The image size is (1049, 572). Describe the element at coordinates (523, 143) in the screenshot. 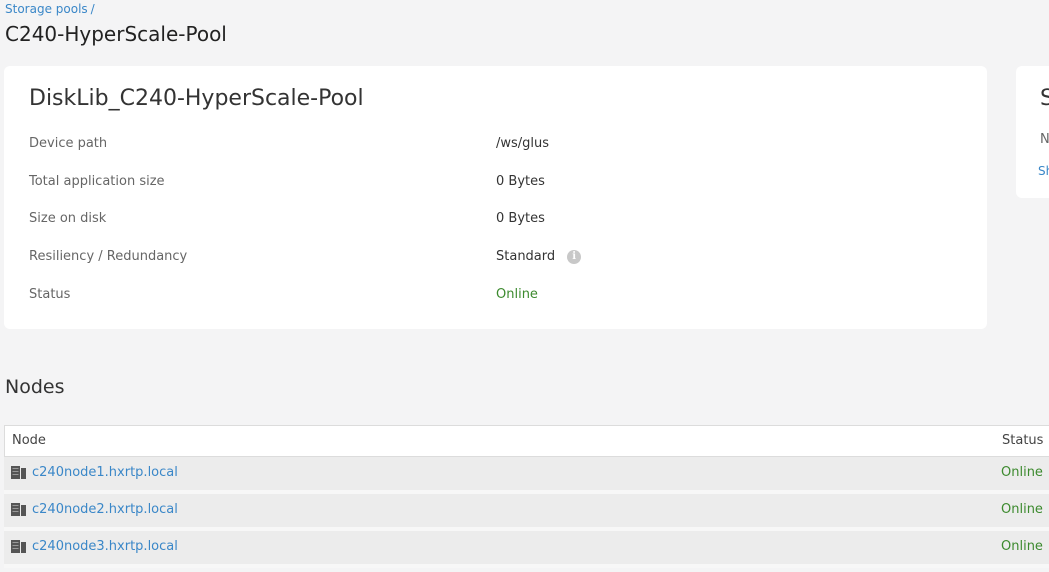

I see `prop-value: /ws/glus` at that location.